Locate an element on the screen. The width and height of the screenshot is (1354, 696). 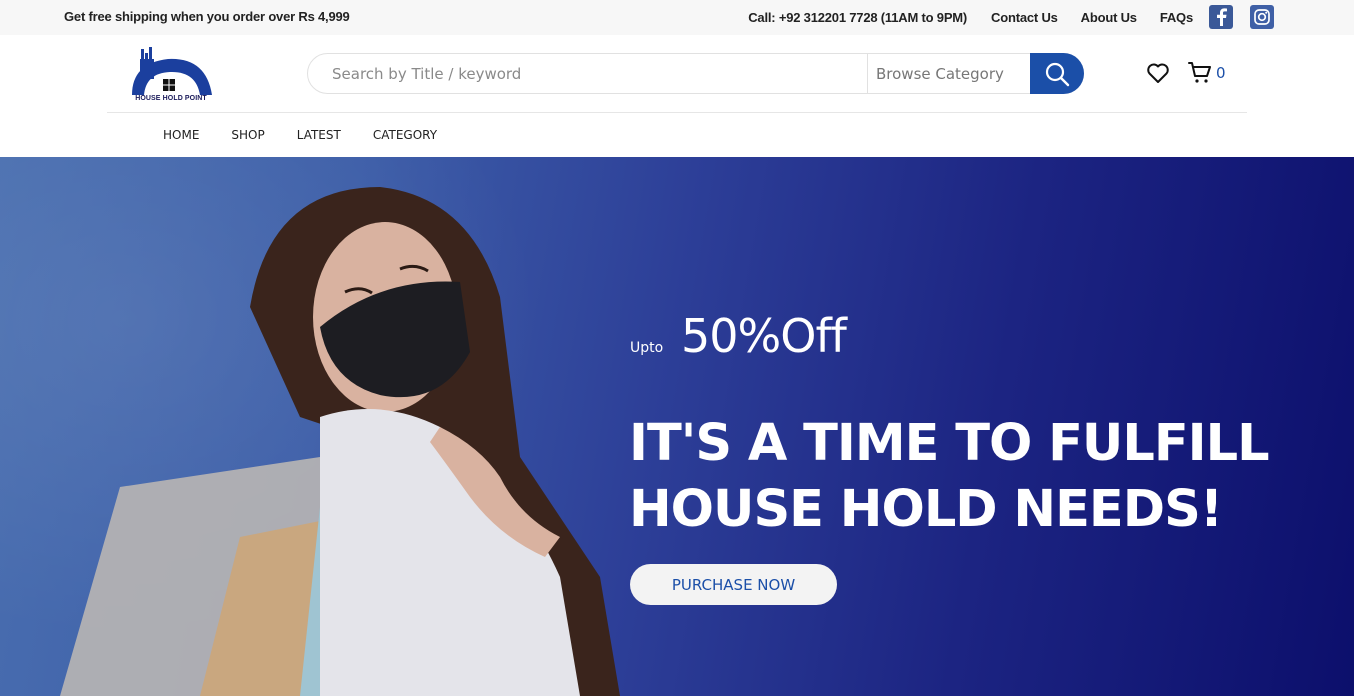
main-nav: HOME SHOP LATEST CATEGORY is located at coordinates (316, 135).